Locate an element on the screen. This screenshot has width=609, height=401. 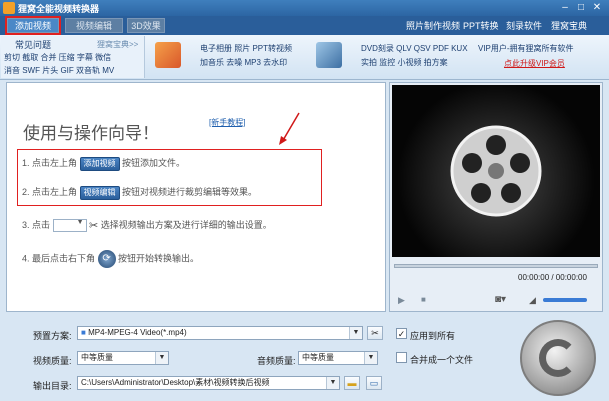
step-1: 1. 点击左上角 添加视频 按钮添加文件。 is located at coordinates (103, 163).